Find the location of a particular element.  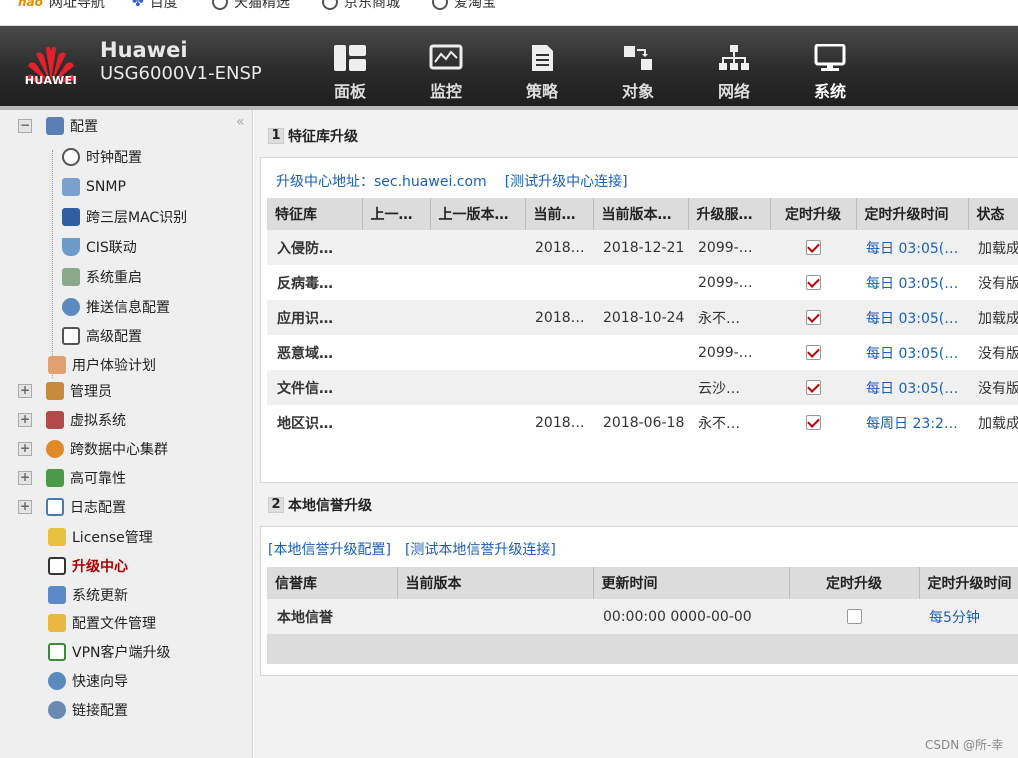

bookmark-baidu: ✤ 百度 is located at coordinates (155, 6).